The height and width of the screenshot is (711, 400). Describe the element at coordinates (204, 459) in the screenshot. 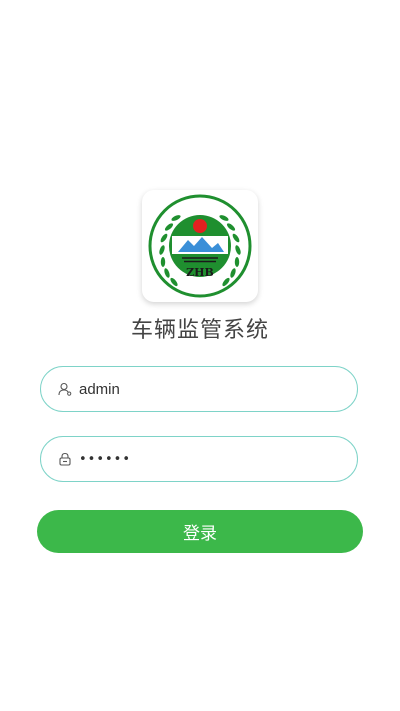

I see `password-input` at that location.